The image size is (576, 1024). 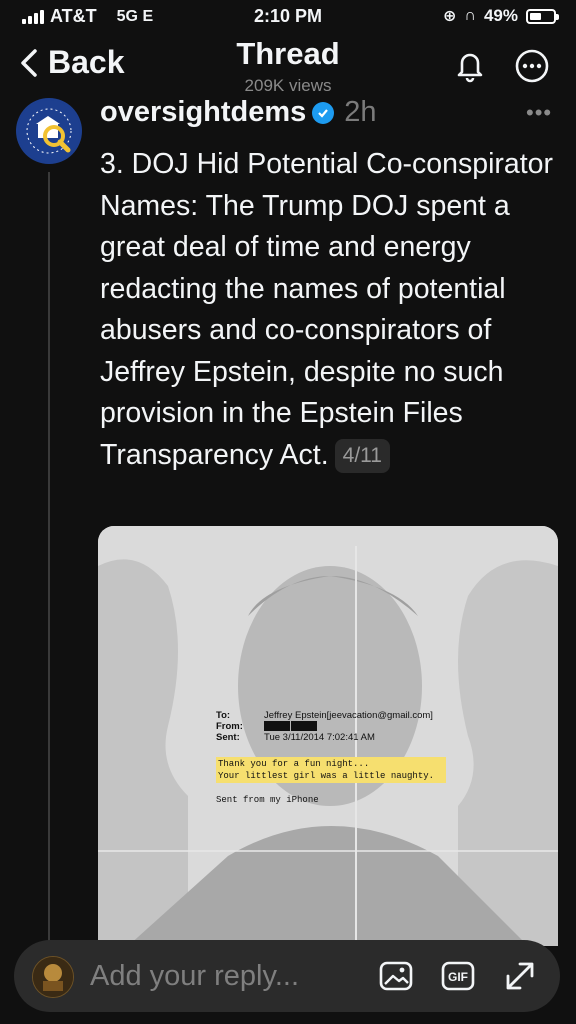 What do you see at coordinates (376, 737) in the screenshot?
I see `email-sent-row: Sent: Tue 3/11/2014 7:02:41 AM` at bounding box center [376, 737].